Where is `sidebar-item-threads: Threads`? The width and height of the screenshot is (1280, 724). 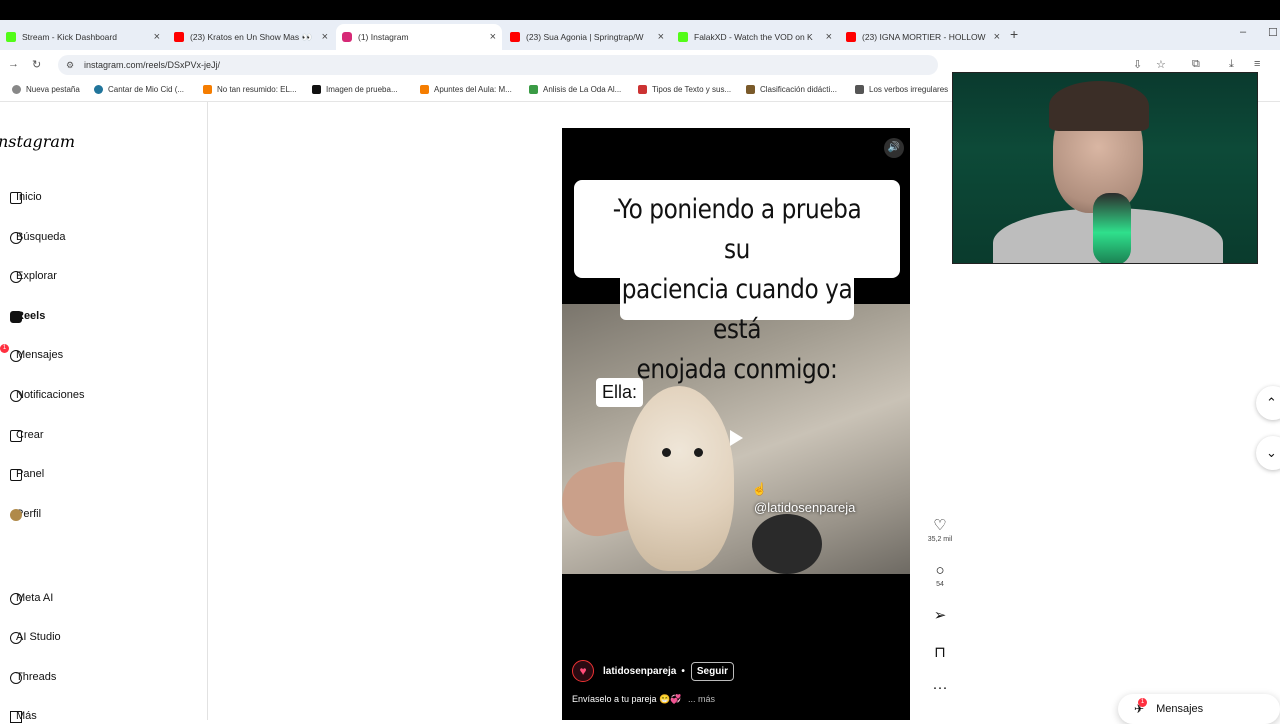 sidebar-item-threads: Threads is located at coordinates (33, 677).